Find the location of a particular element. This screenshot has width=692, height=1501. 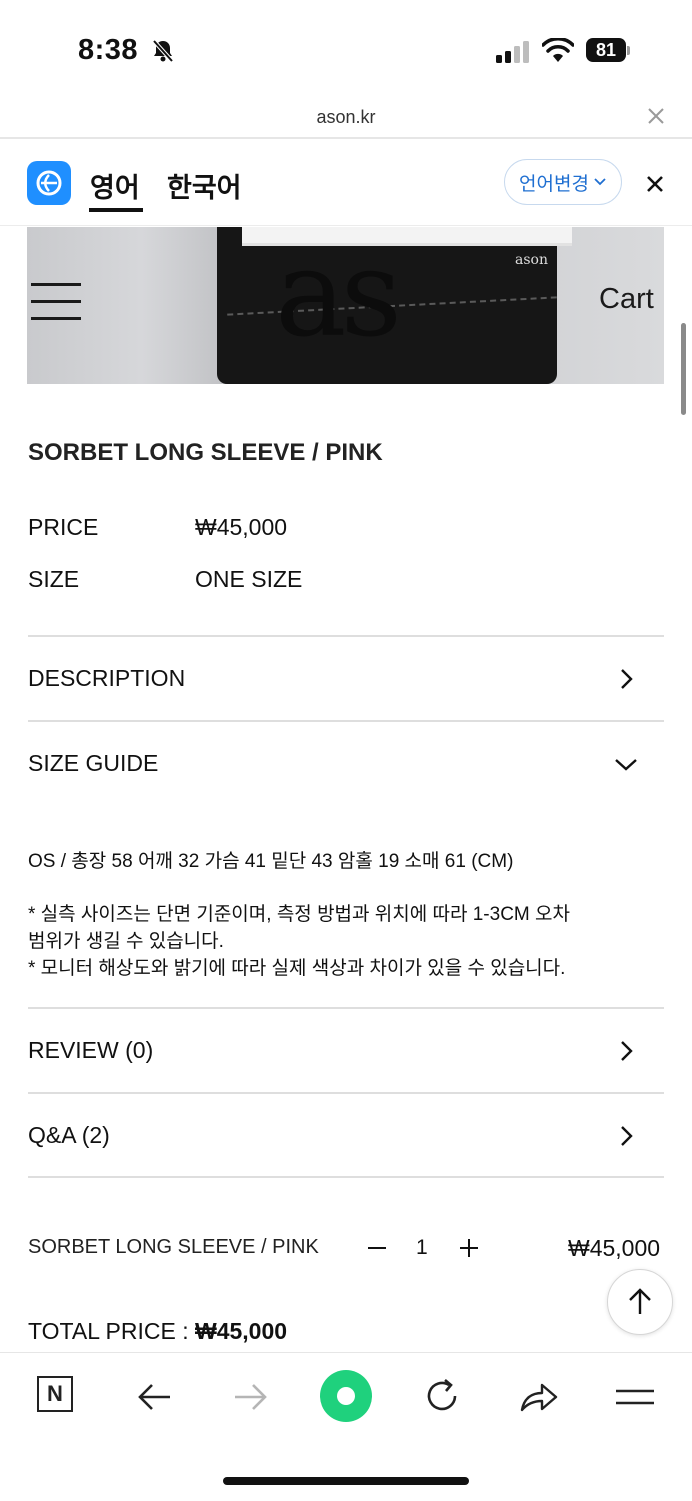

increase-quantity-button is located at coordinates (469, 1248).